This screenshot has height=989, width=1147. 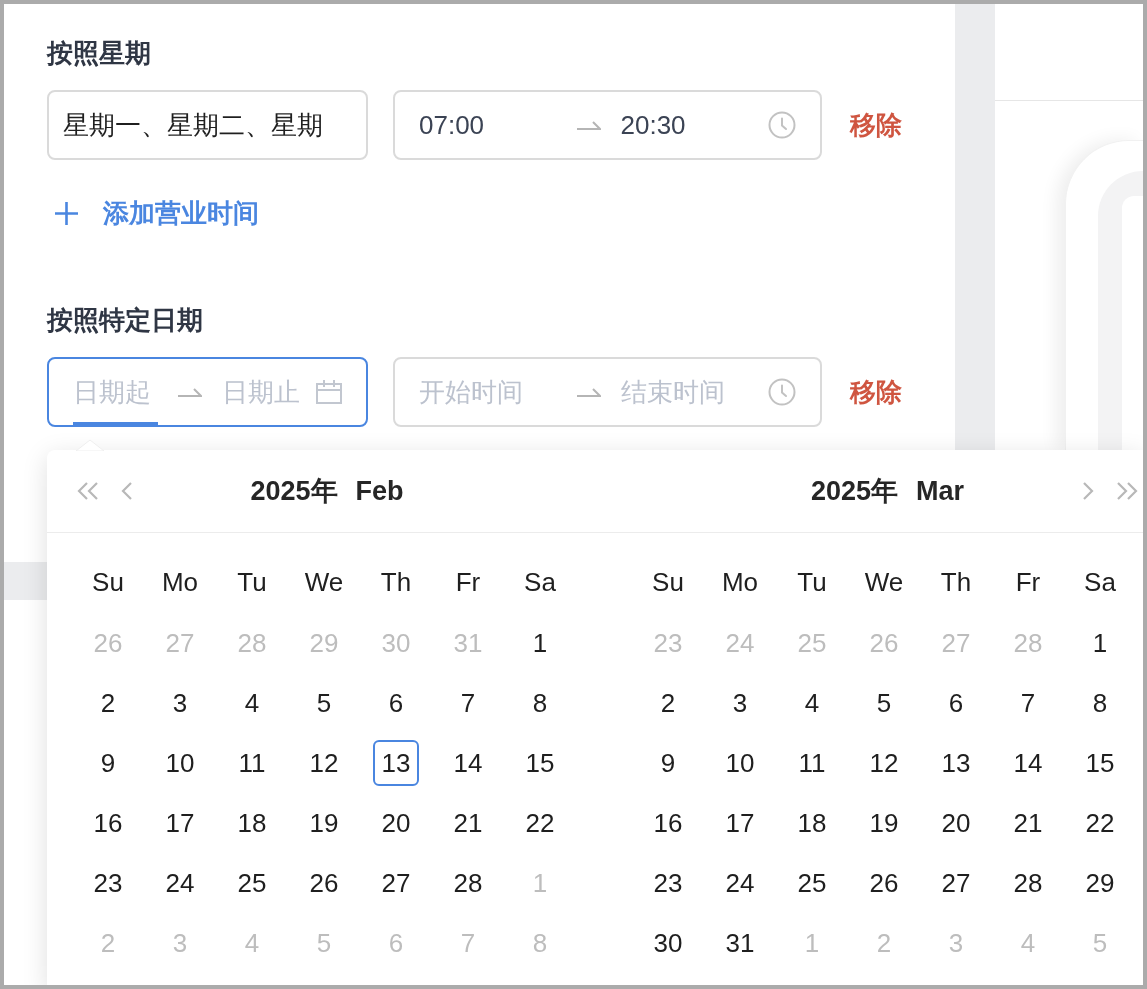 What do you see at coordinates (1127, 491) in the screenshot?
I see `double-chevron-right-icon` at bounding box center [1127, 491].